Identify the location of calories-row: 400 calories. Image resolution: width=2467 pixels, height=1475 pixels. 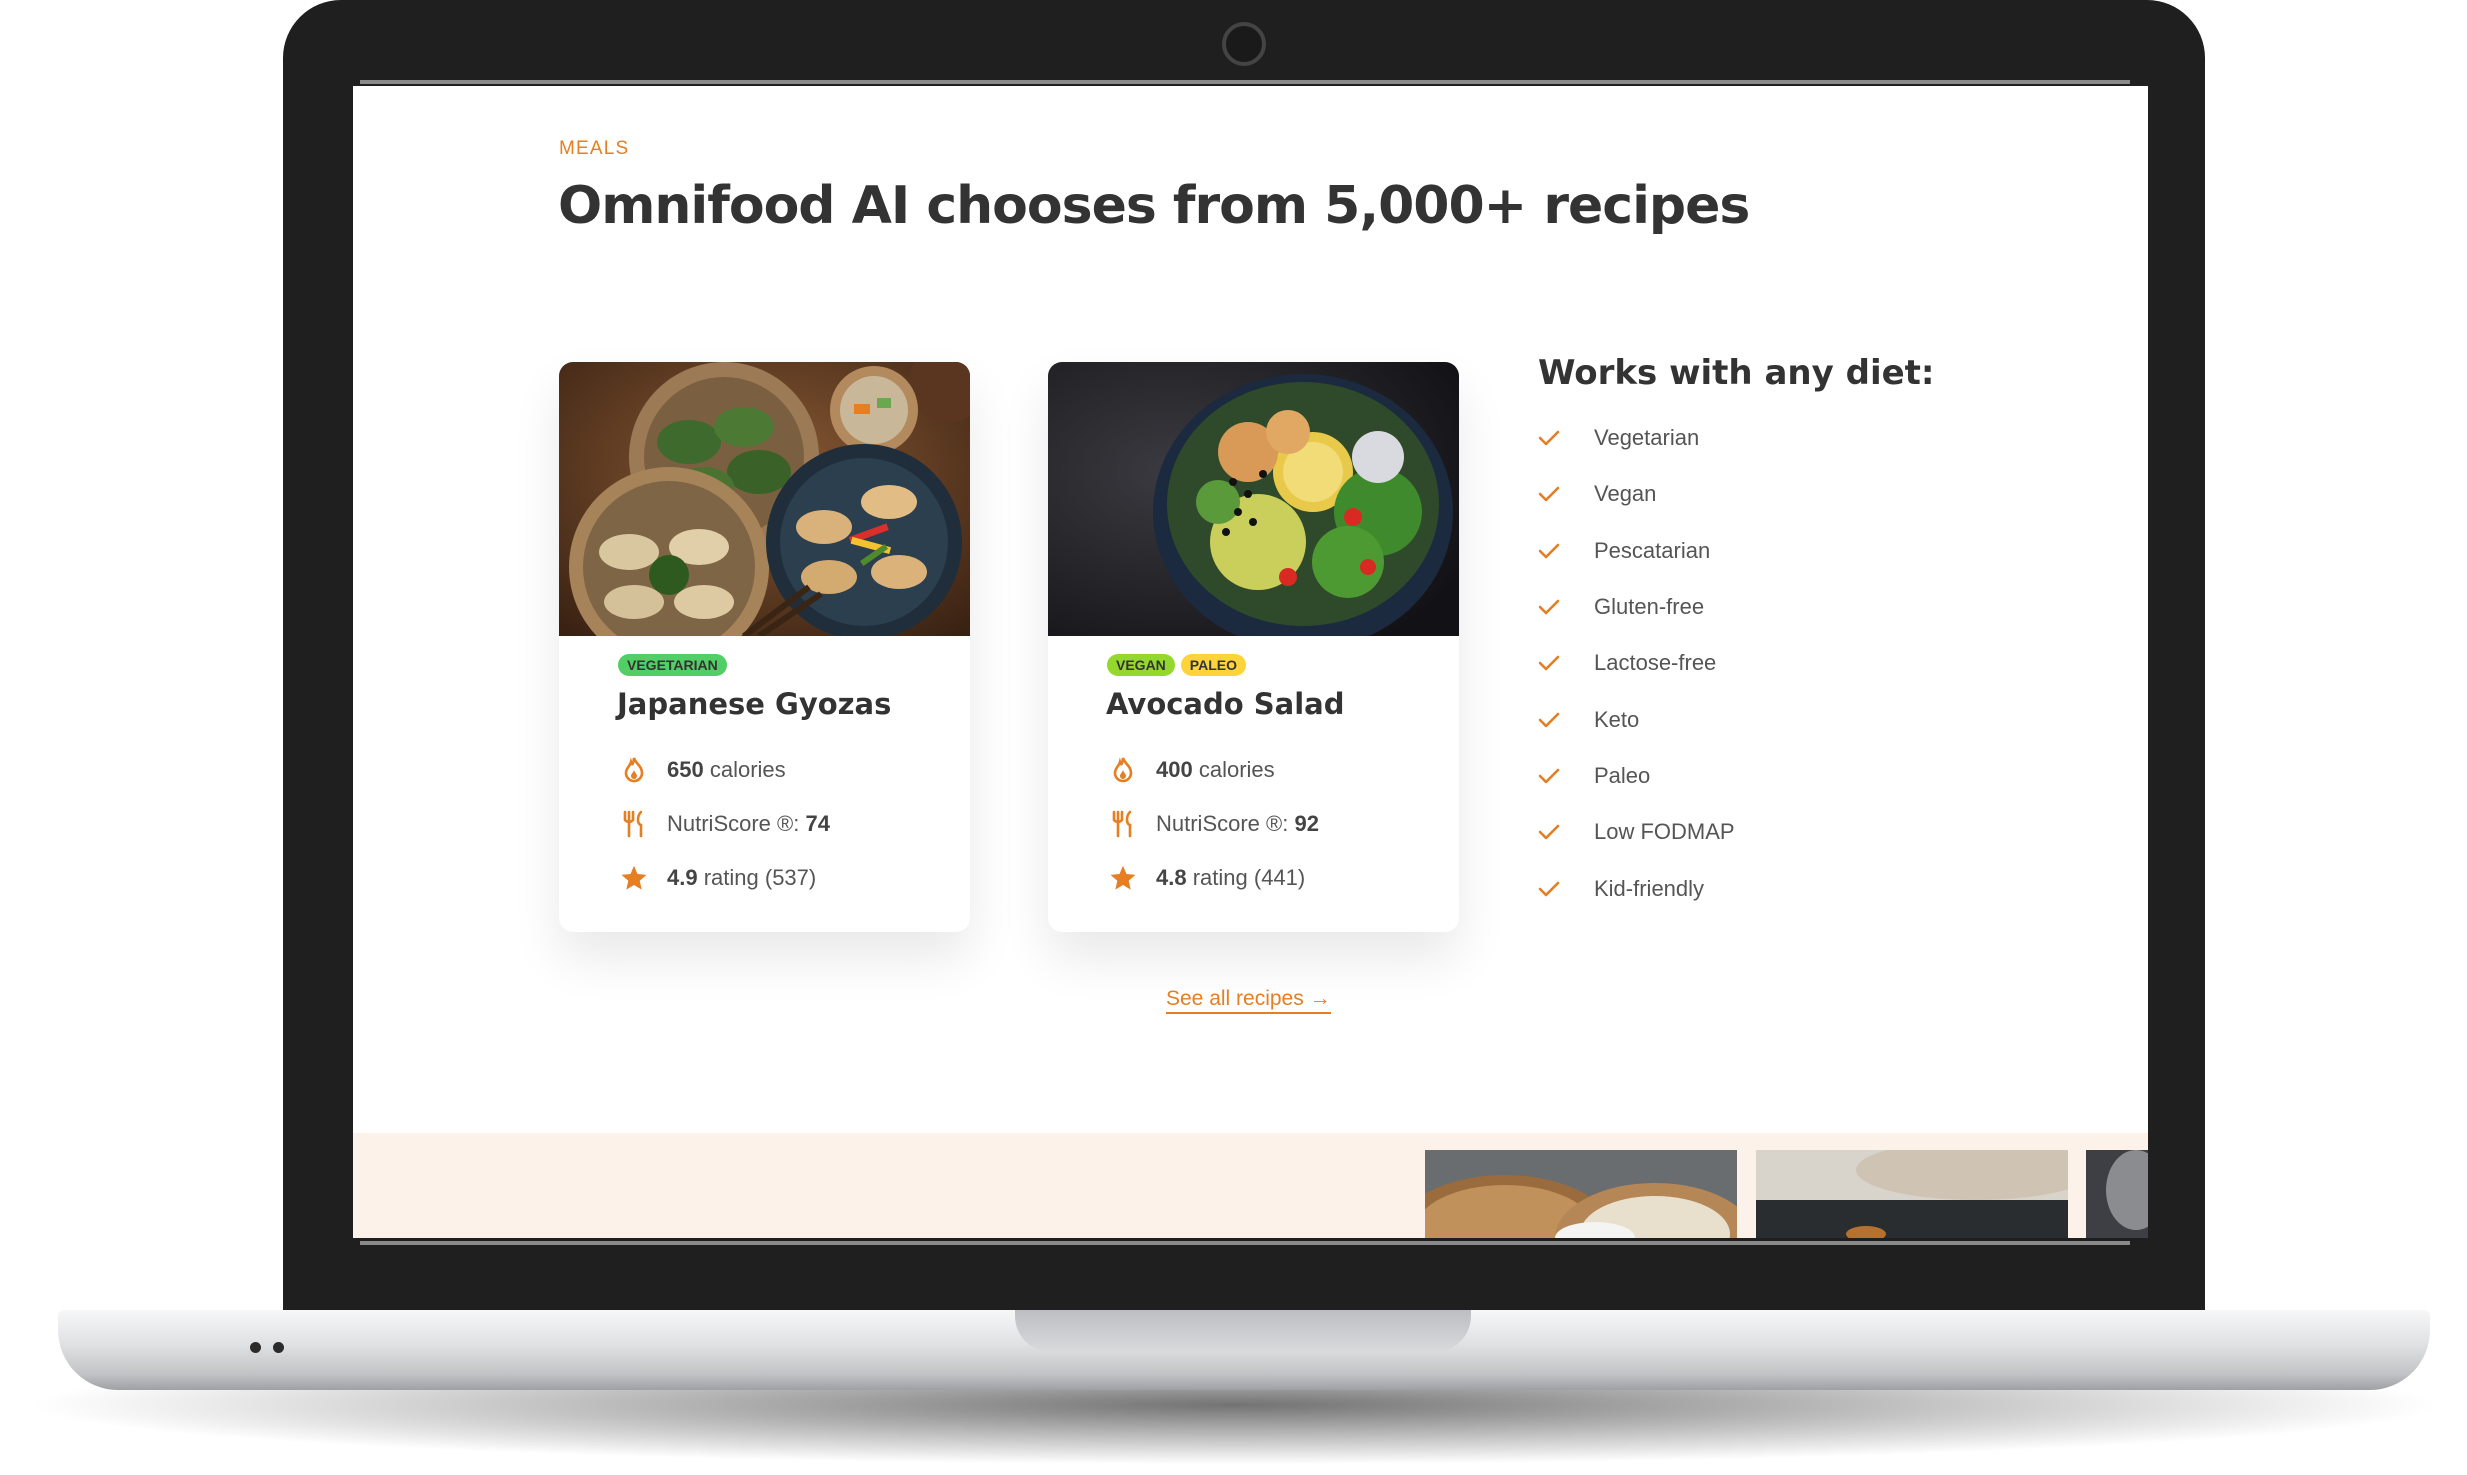
(1190, 770).